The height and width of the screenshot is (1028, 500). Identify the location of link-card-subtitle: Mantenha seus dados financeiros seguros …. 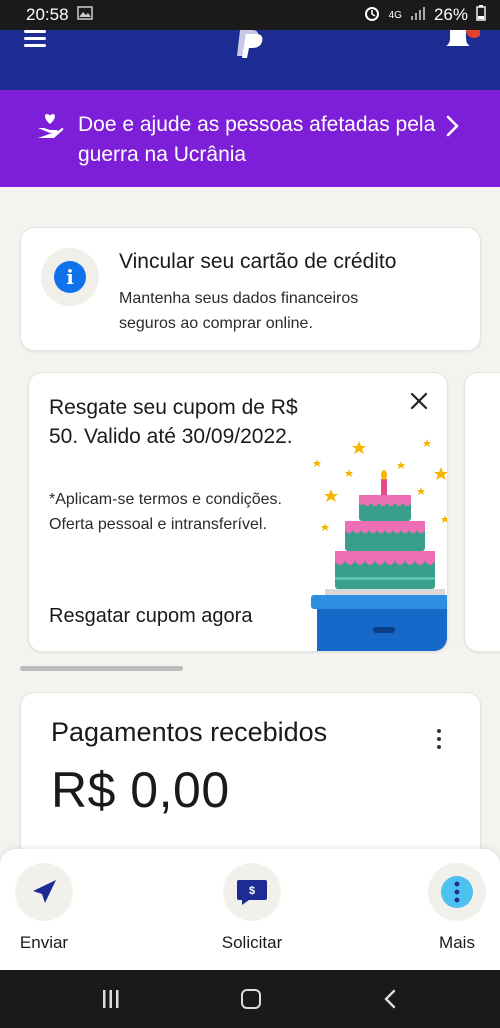
(239, 311).